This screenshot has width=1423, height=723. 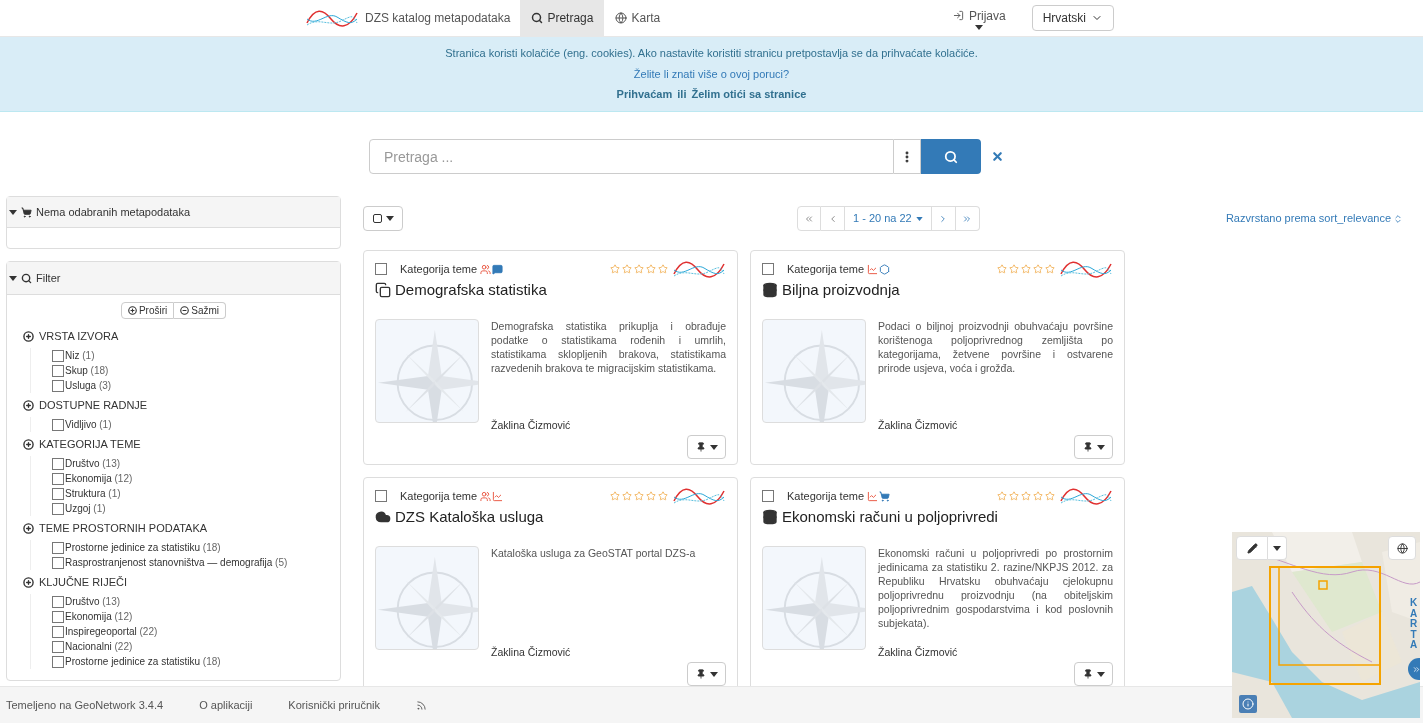 I want to click on clear-button, so click(x=997, y=156).